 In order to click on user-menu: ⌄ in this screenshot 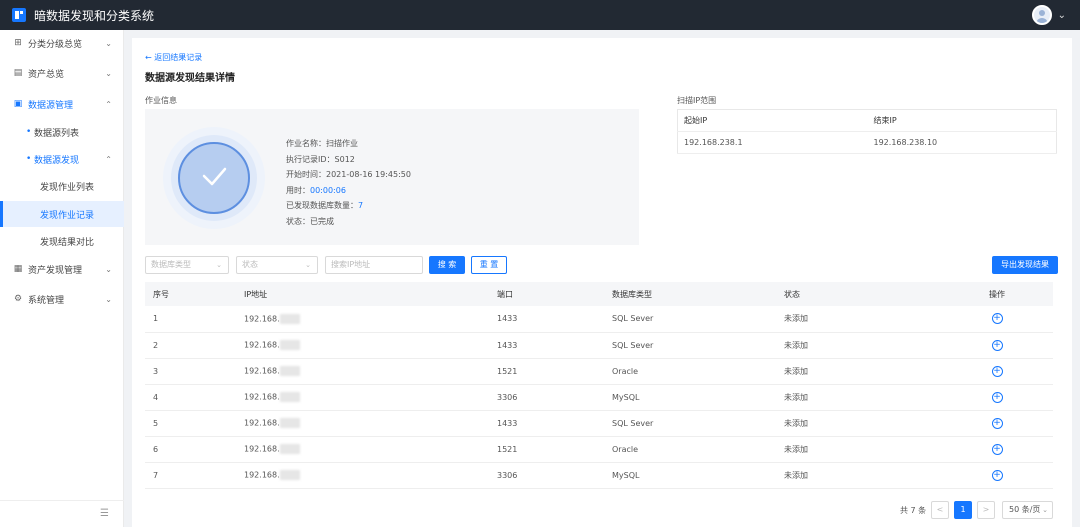, I will do `click(1048, 15)`.